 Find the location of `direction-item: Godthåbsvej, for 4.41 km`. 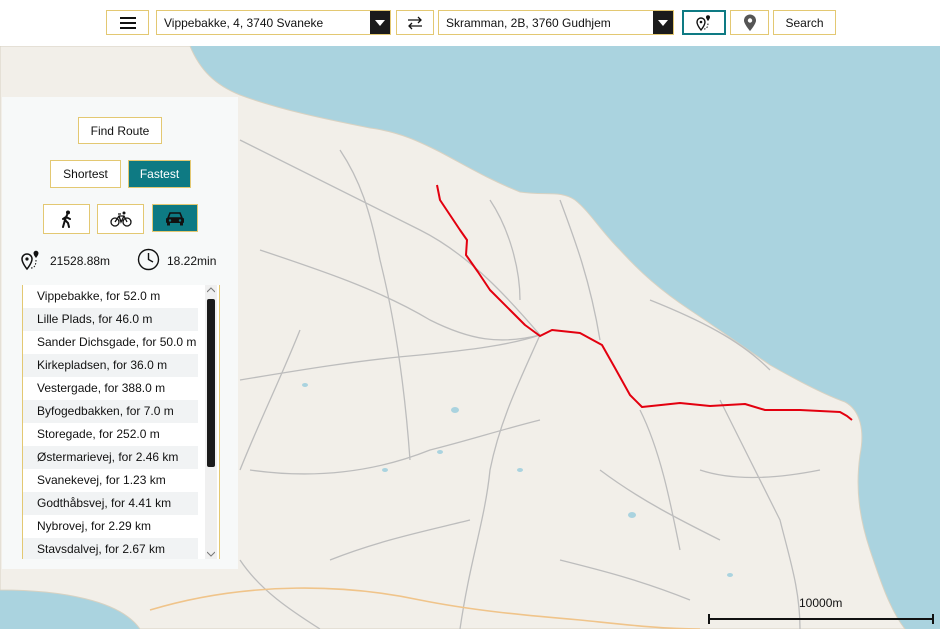

direction-item: Godthåbsvej, for 4.41 km is located at coordinates (110, 503).